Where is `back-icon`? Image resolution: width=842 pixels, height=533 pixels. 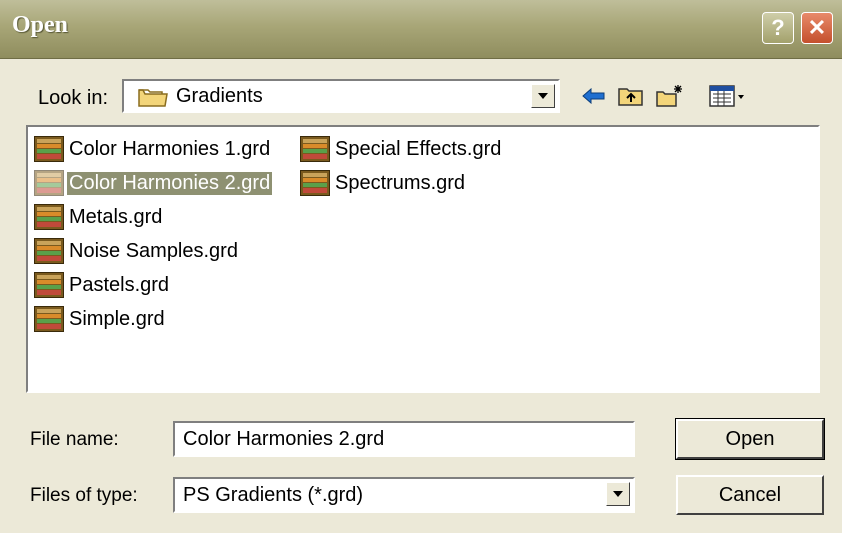
back-icon is located at coordinates (593, 96).